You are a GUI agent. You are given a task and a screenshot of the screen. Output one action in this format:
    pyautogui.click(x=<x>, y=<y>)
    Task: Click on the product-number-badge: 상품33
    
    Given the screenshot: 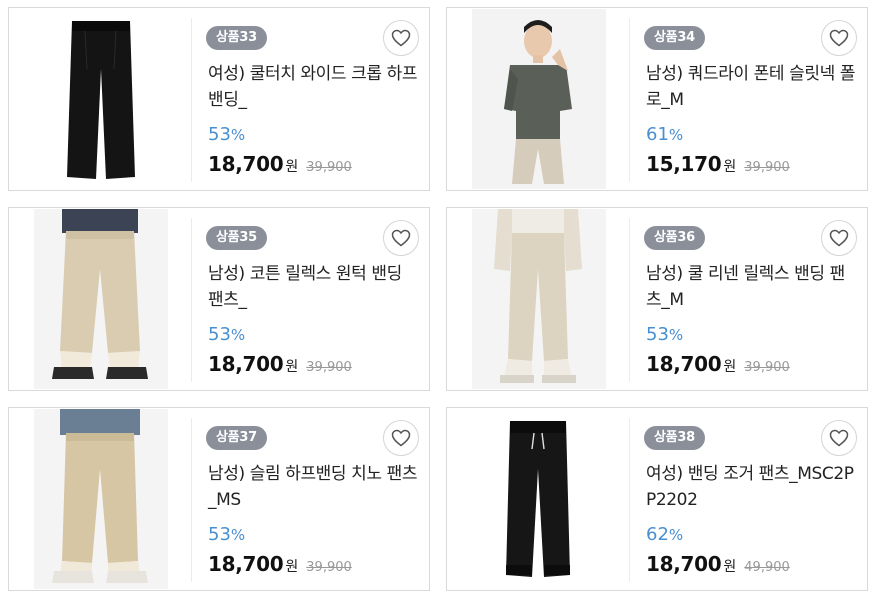 What is the action you would take?
    pyautogui.click(x=236, y=38)
    